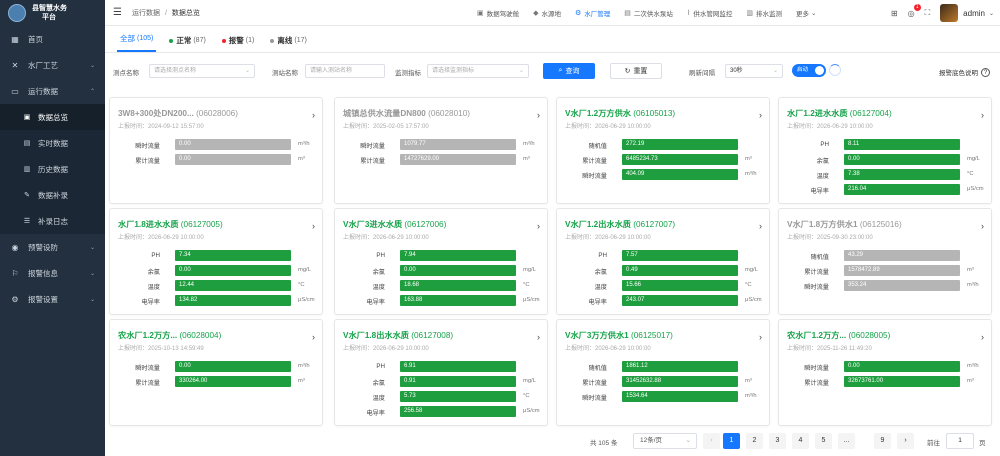 This screenshot has width=1000, height=456. Describe the element at coordinates (52, 143) in the screenshot. I see `sidebar-subitem-realtime: ▤ 实时数据` at that location.